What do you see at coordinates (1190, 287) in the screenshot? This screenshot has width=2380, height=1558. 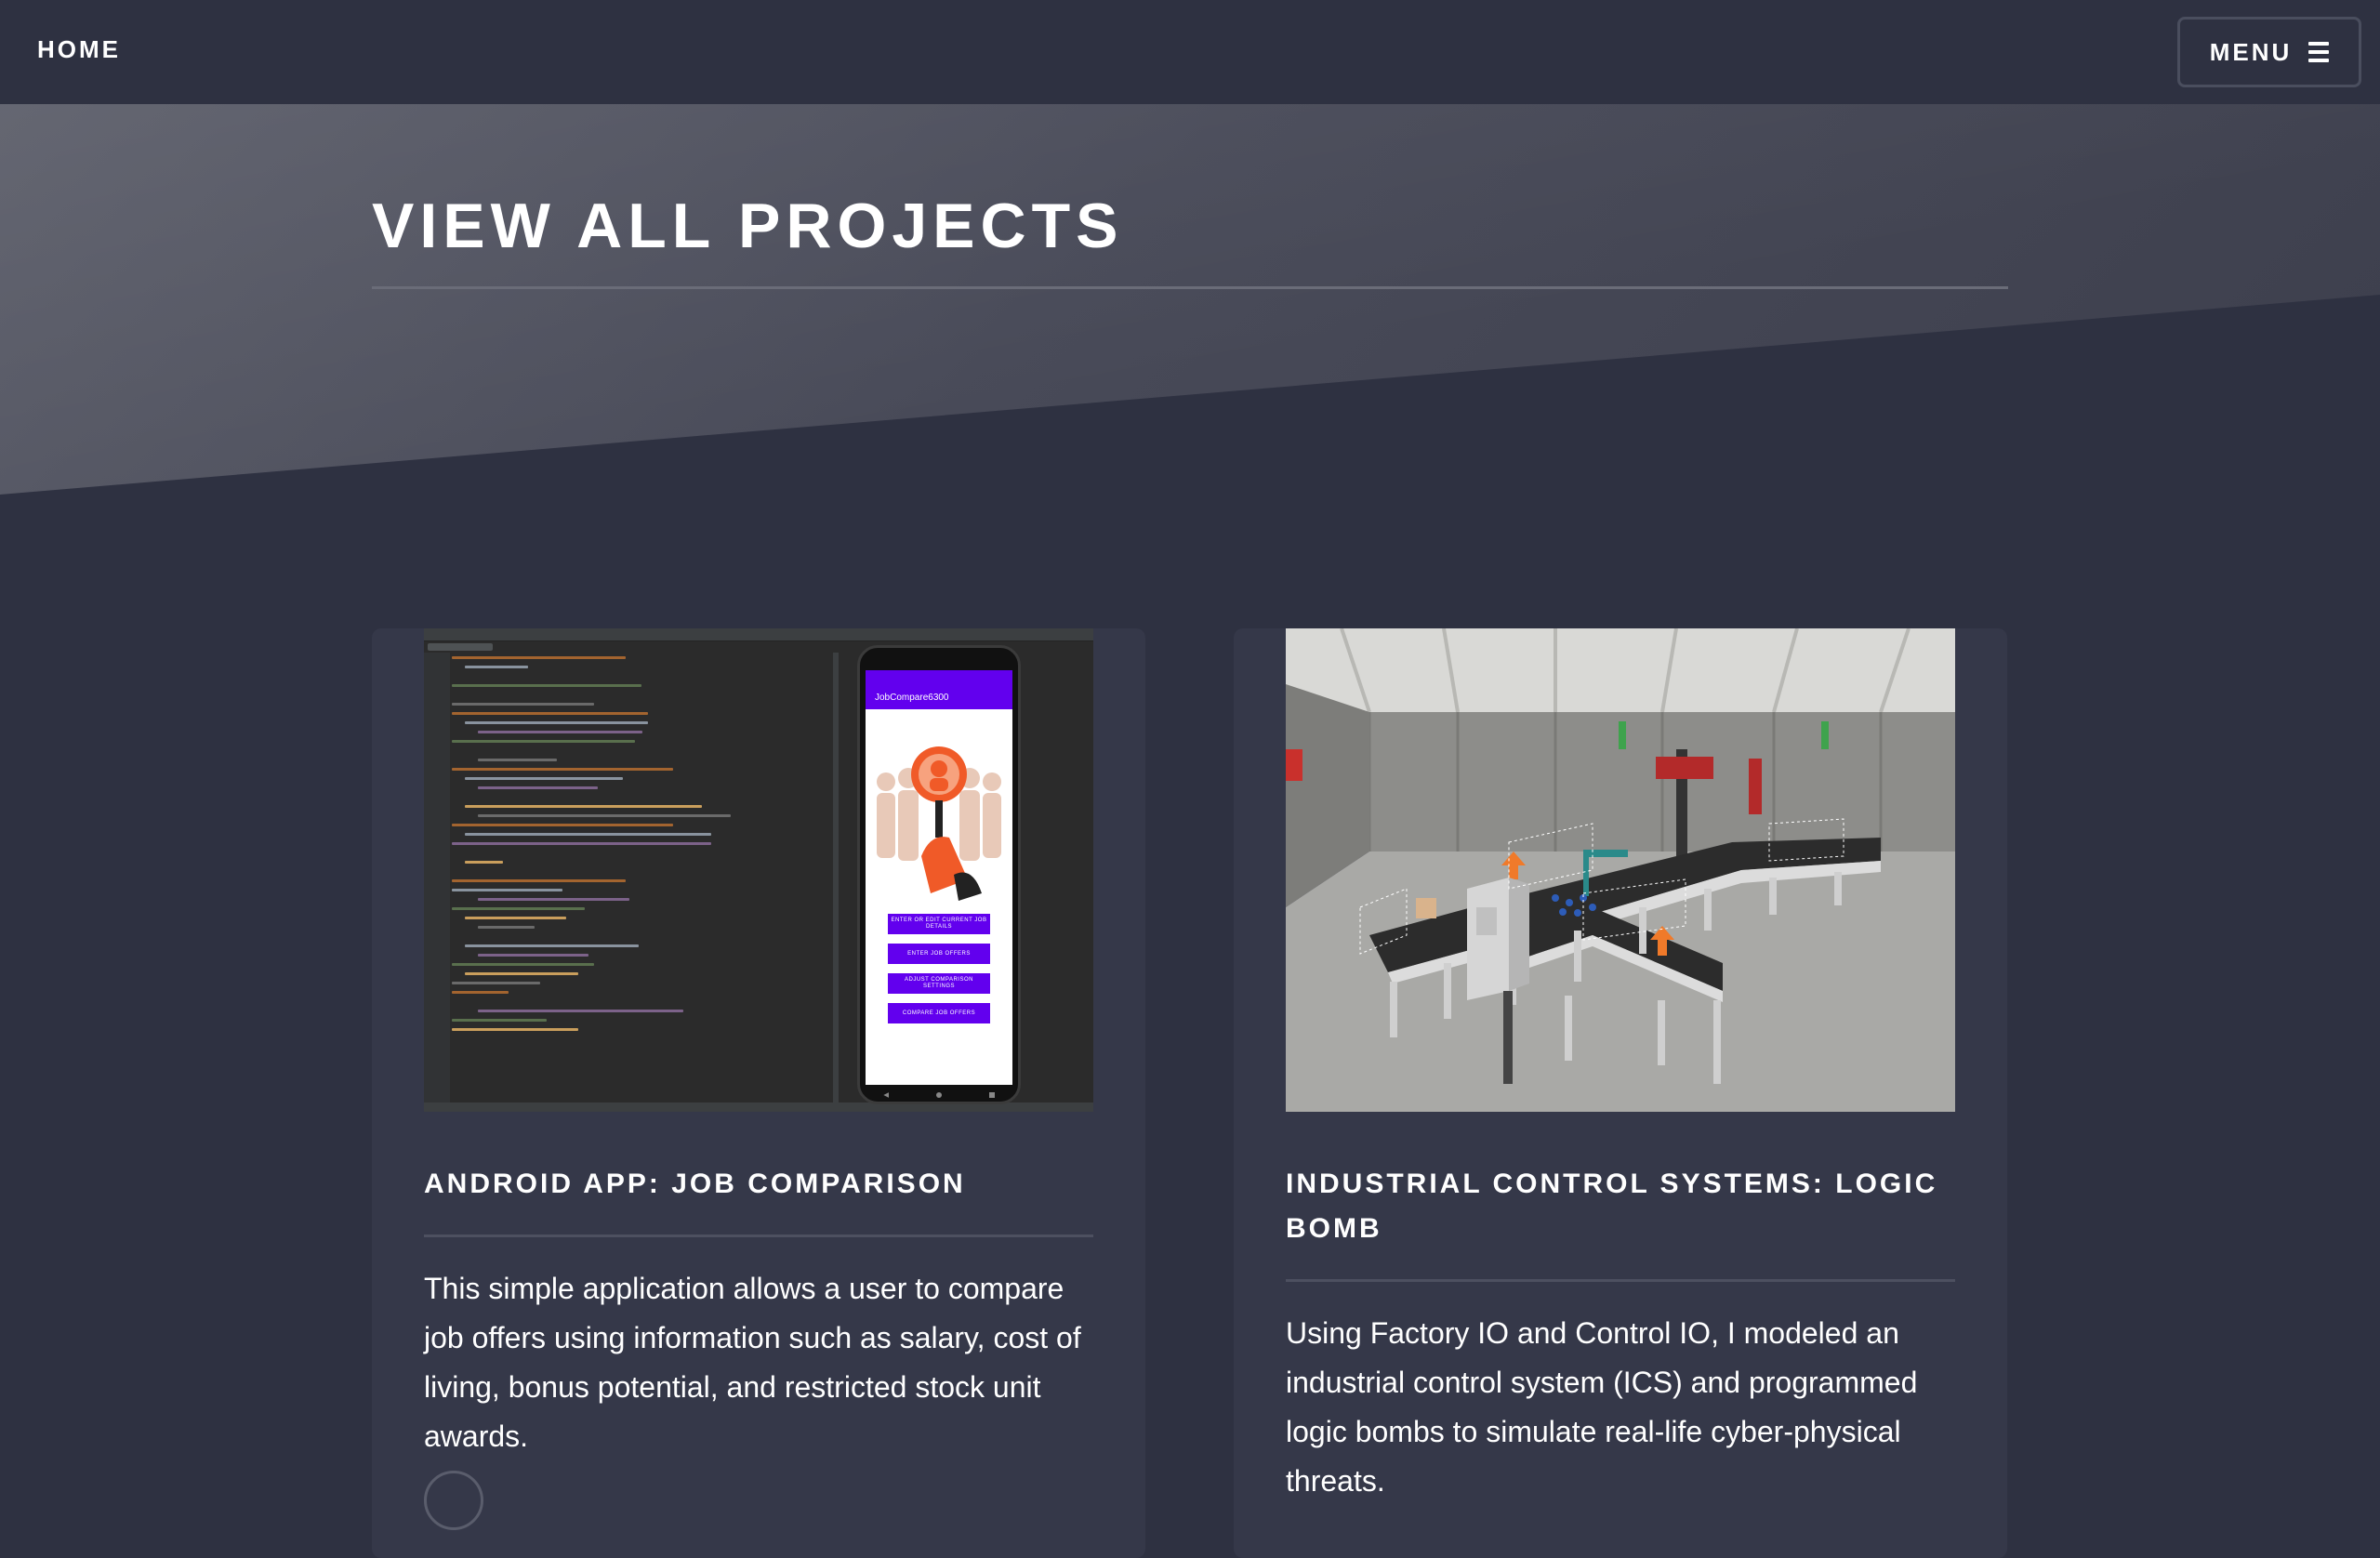 I see `title-divider` at bounding box center [1190, 287].